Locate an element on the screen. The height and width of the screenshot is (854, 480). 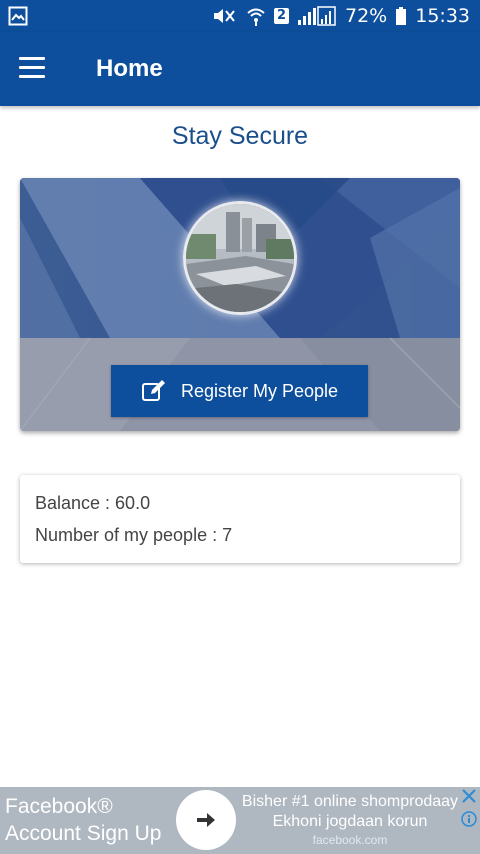
ad-title: Facebook® Account Sign Up is located at coordinates (95, 820).